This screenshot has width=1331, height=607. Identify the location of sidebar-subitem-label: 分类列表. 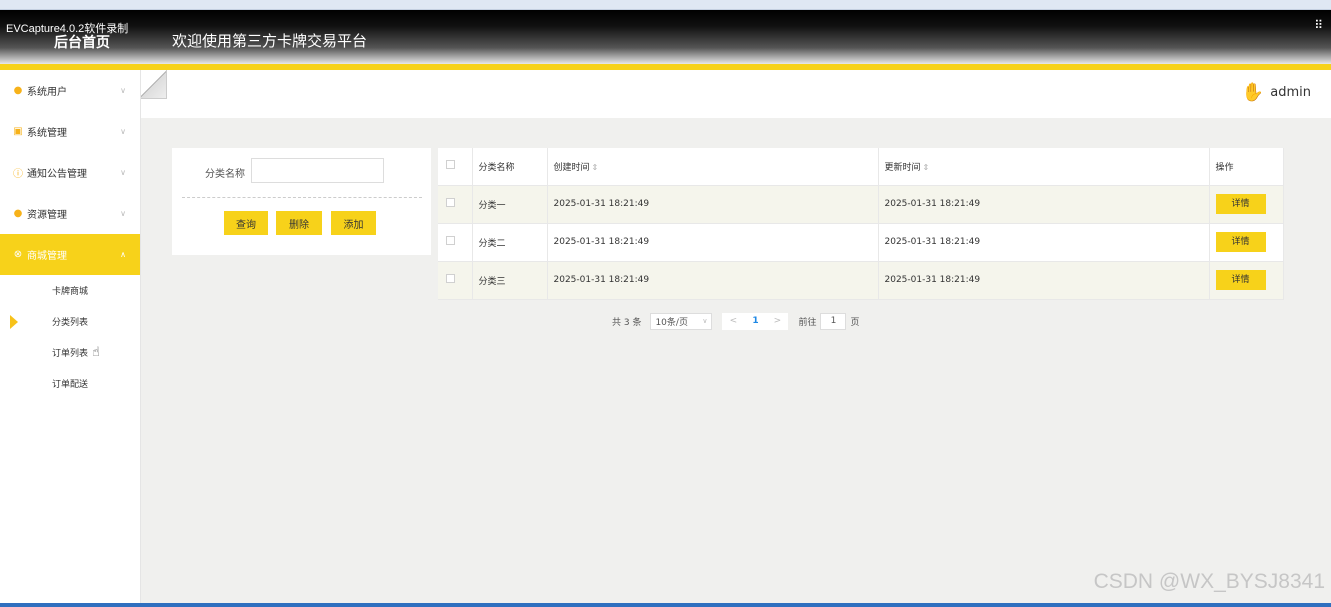
(70, 323).